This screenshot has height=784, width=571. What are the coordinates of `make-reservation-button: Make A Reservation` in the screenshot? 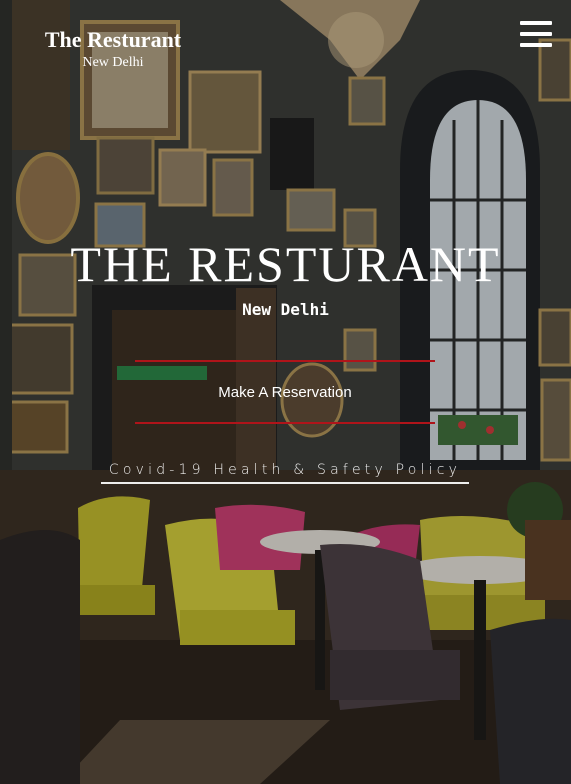 It's located at (285, 393).